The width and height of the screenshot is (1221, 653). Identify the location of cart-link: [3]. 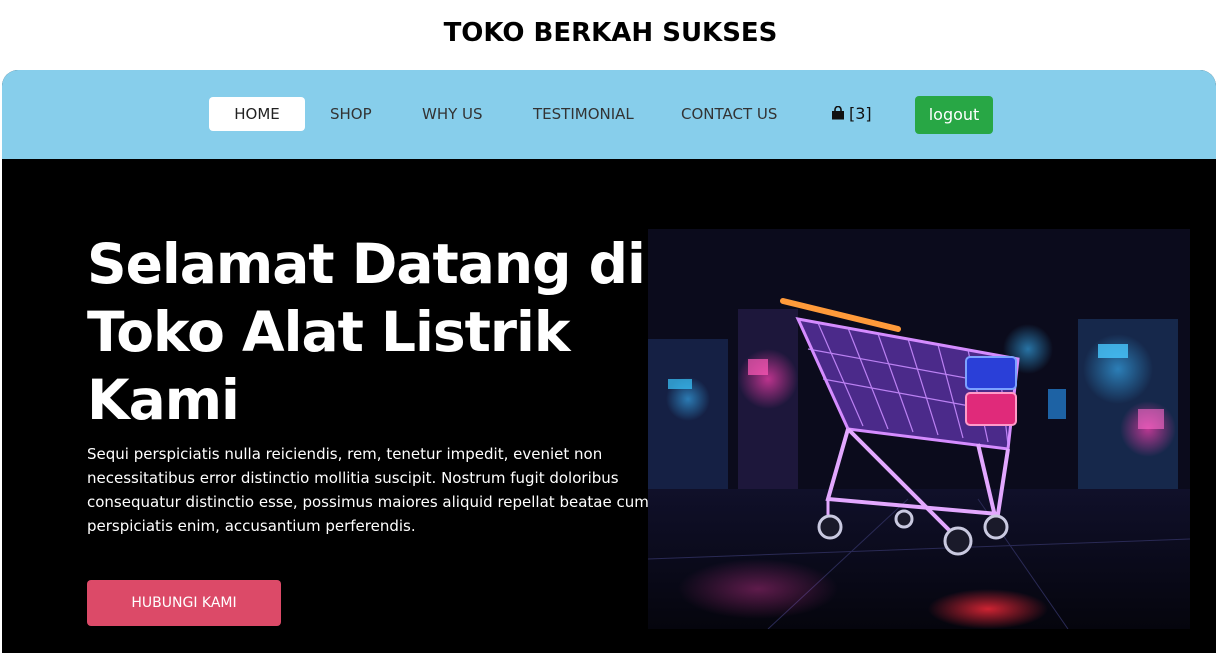
(851, 114).